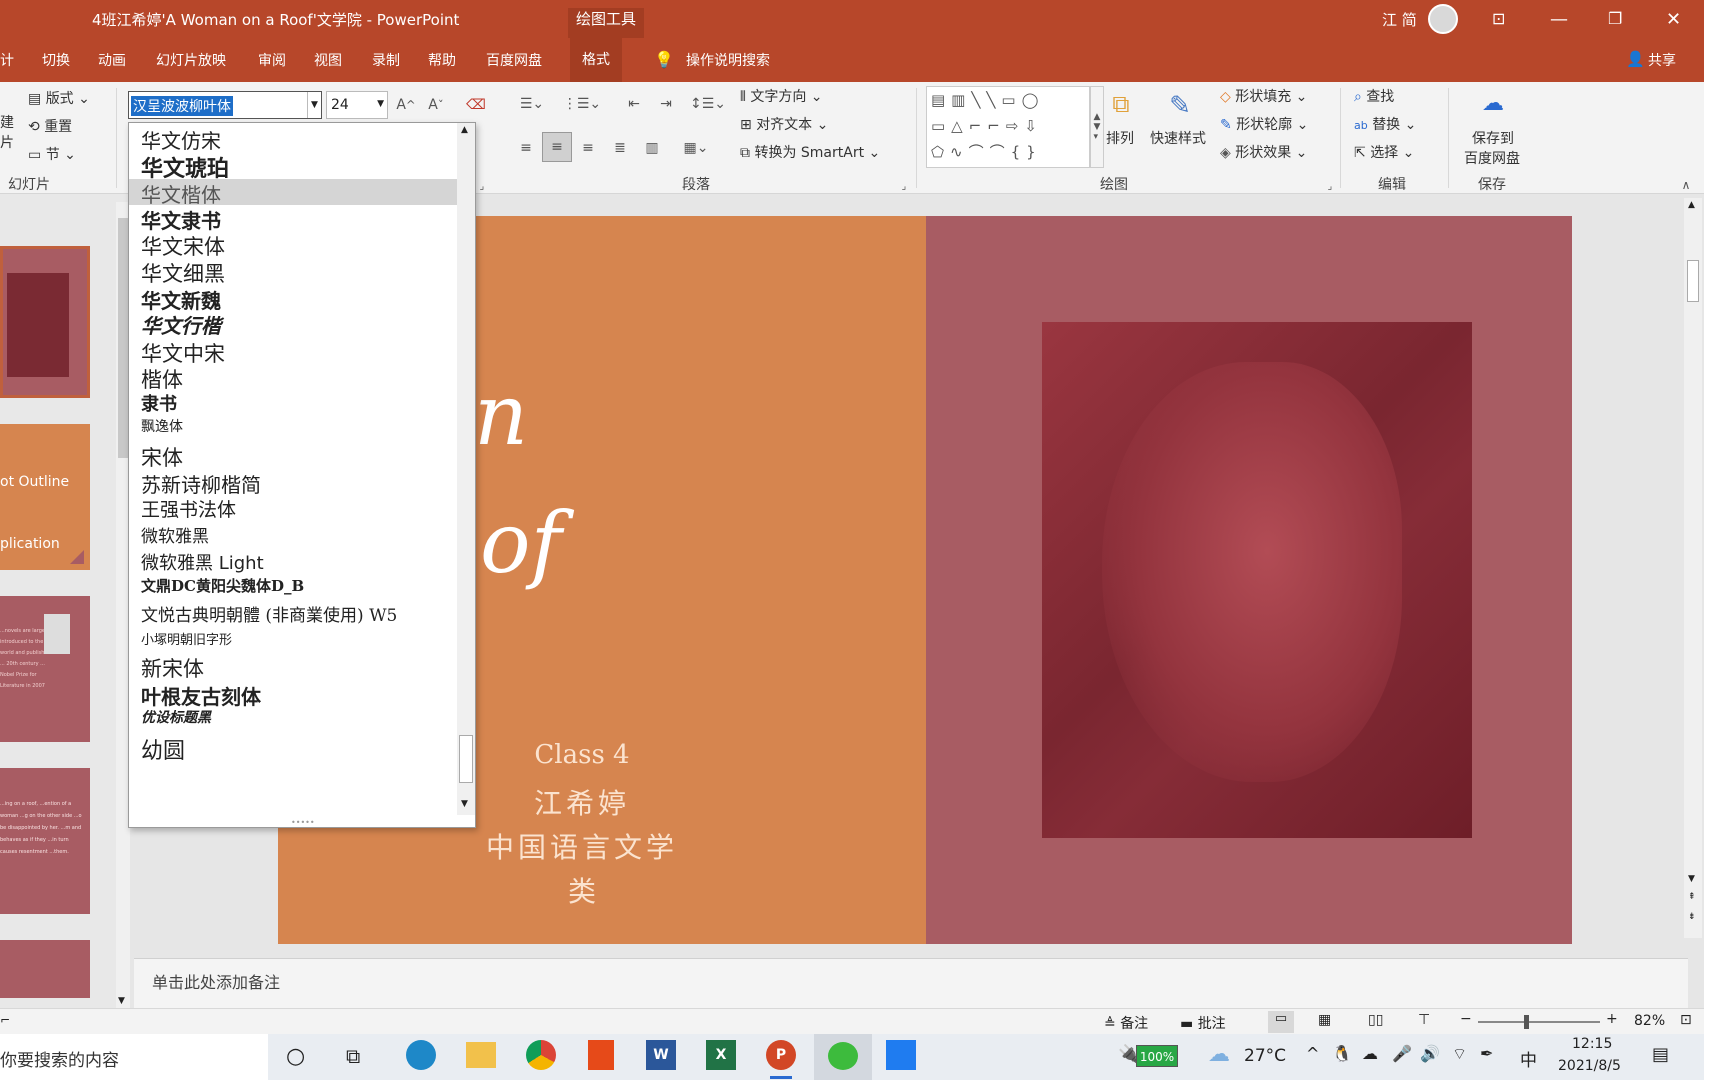  I want to click on powerpoint-icon: P, so click(781, 1055).